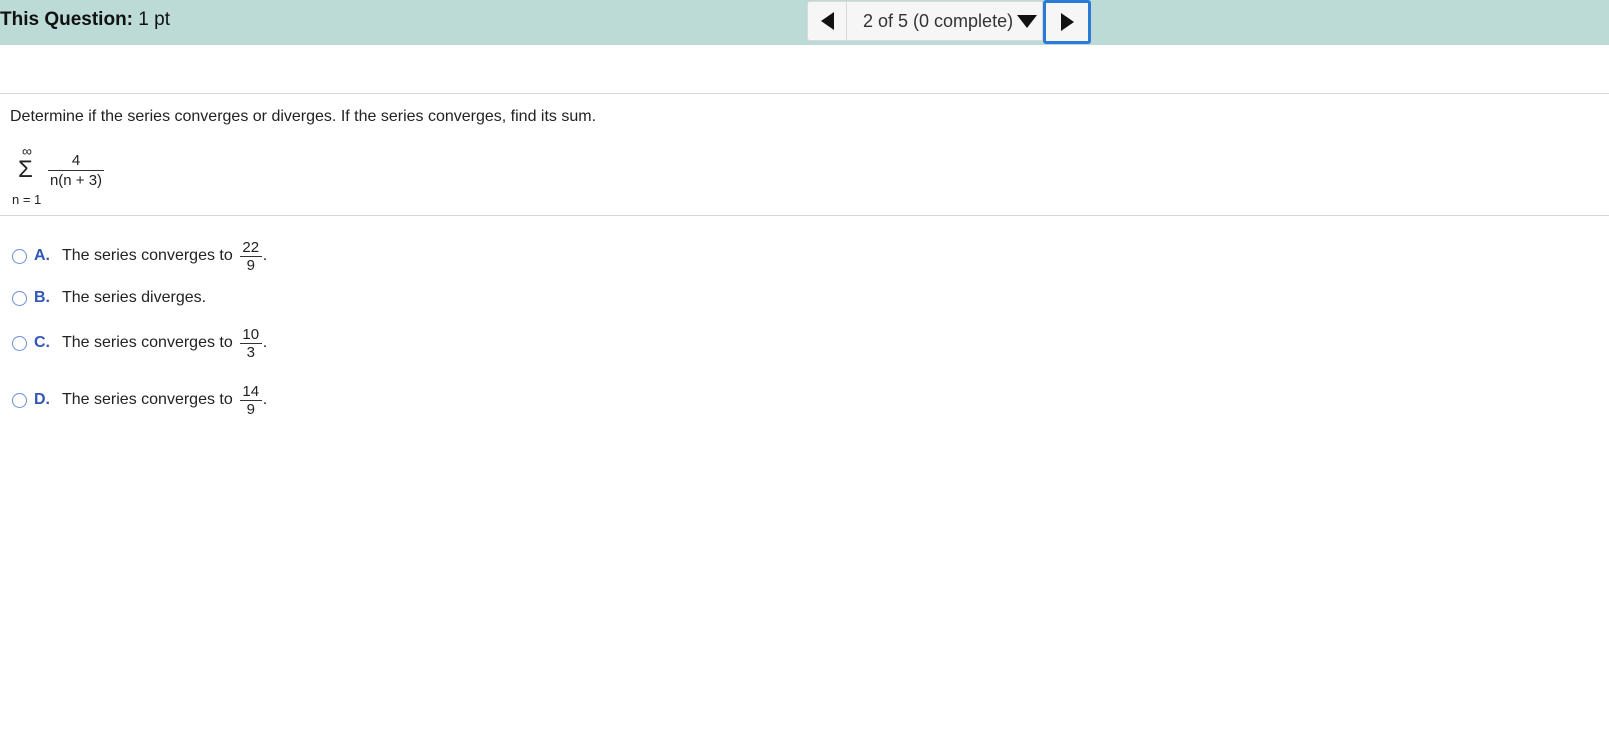 The image size is (1609, 731). I want to click on question-label: This Question:, so click(66, 19).